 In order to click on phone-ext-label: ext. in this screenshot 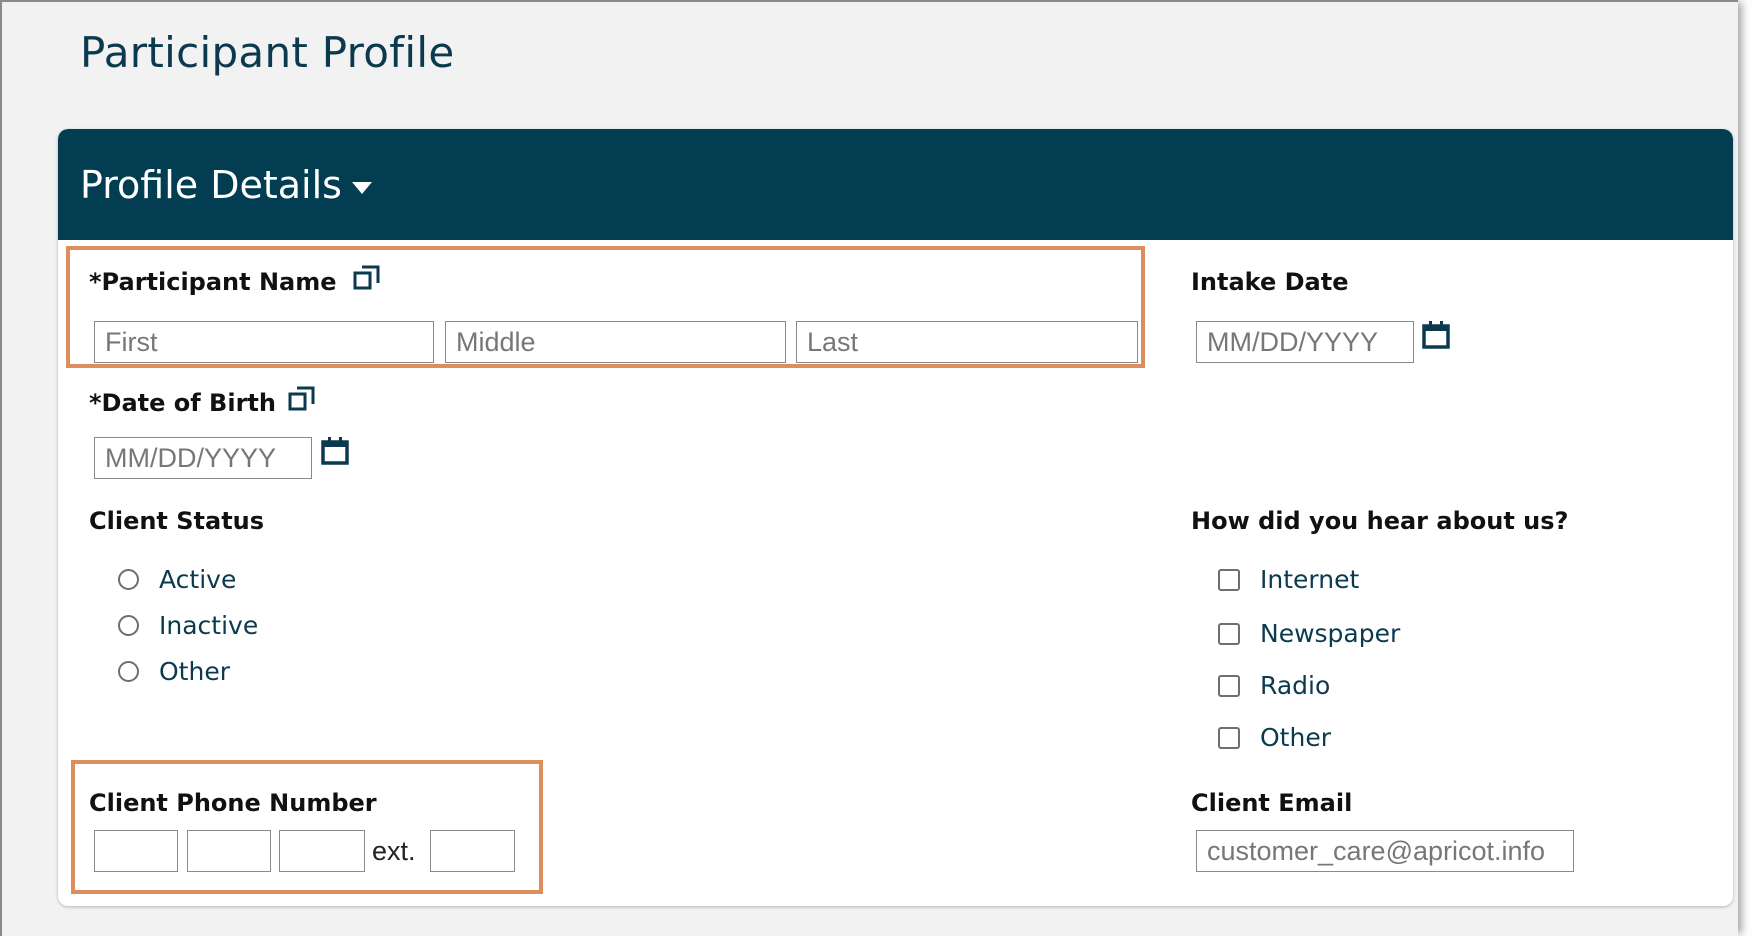, I will do `click(394, 851)`.